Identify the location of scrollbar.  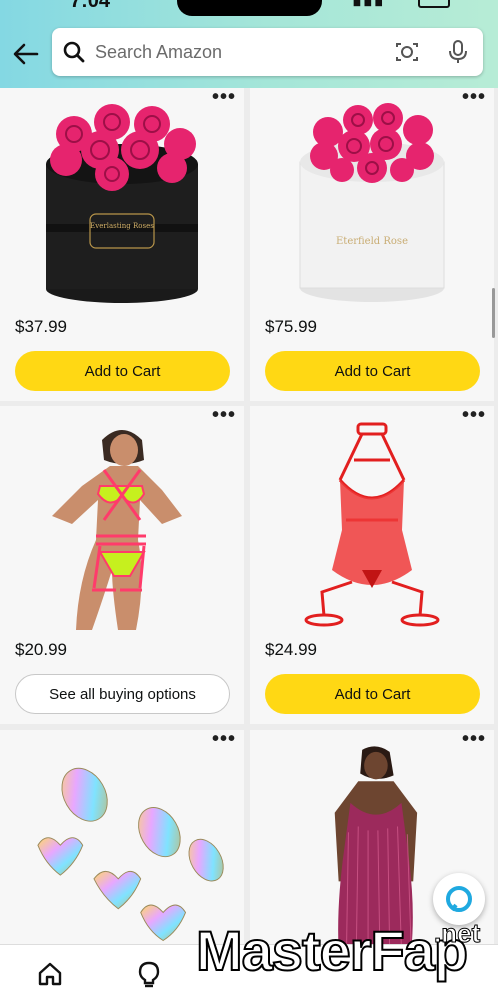
(493, 313).